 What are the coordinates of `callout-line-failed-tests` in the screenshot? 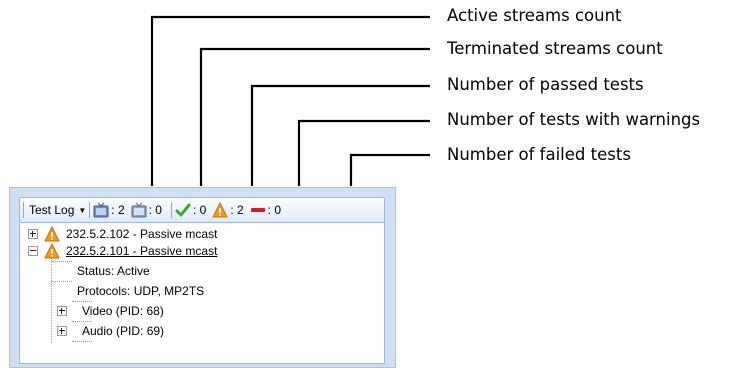 It's located at (389, 169).